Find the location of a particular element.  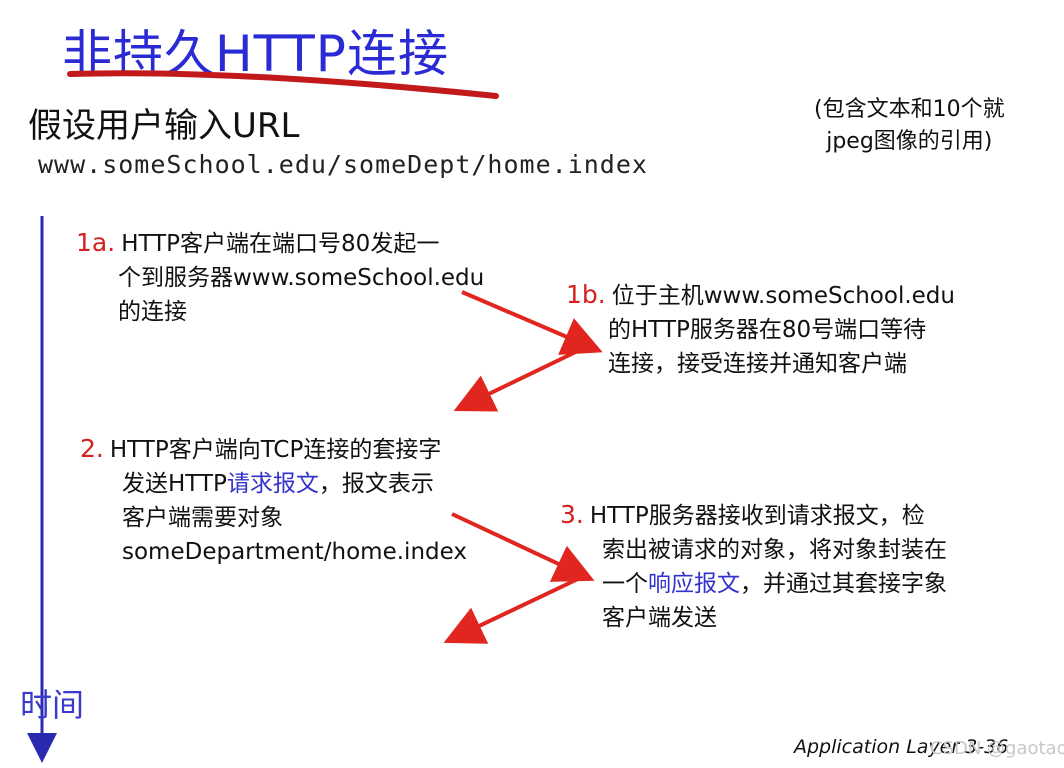

step-text-line: 位于主机www.someSchool.edu is located at coordinates (783, 296).